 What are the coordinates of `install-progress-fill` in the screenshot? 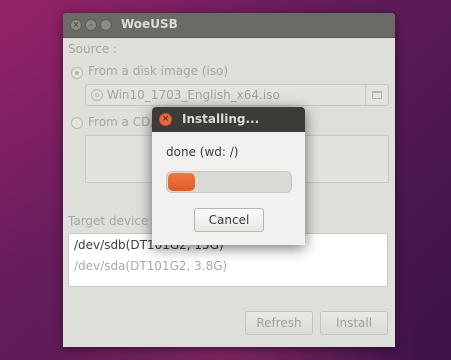 It's located at (181, 182).